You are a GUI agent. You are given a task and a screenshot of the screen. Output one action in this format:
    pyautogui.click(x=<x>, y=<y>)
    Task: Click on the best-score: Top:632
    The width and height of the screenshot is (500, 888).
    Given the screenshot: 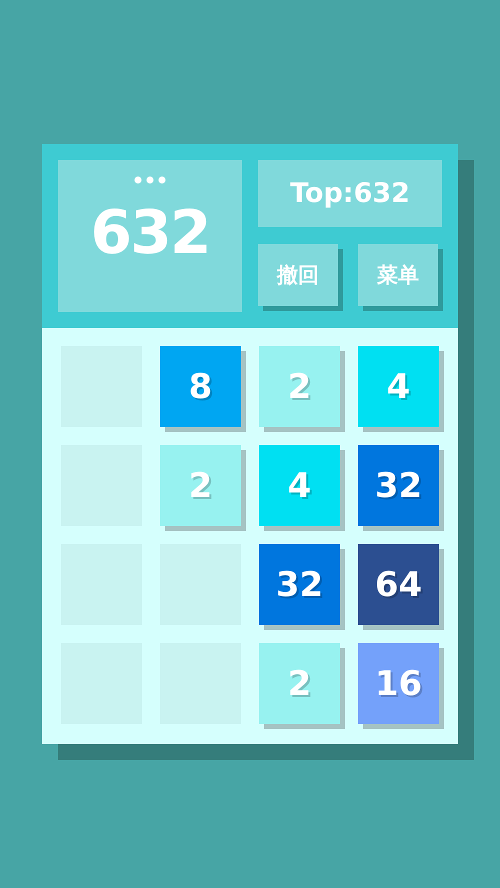 What is the action you would take?
    pyautogui.click(x=350, y=193)
    